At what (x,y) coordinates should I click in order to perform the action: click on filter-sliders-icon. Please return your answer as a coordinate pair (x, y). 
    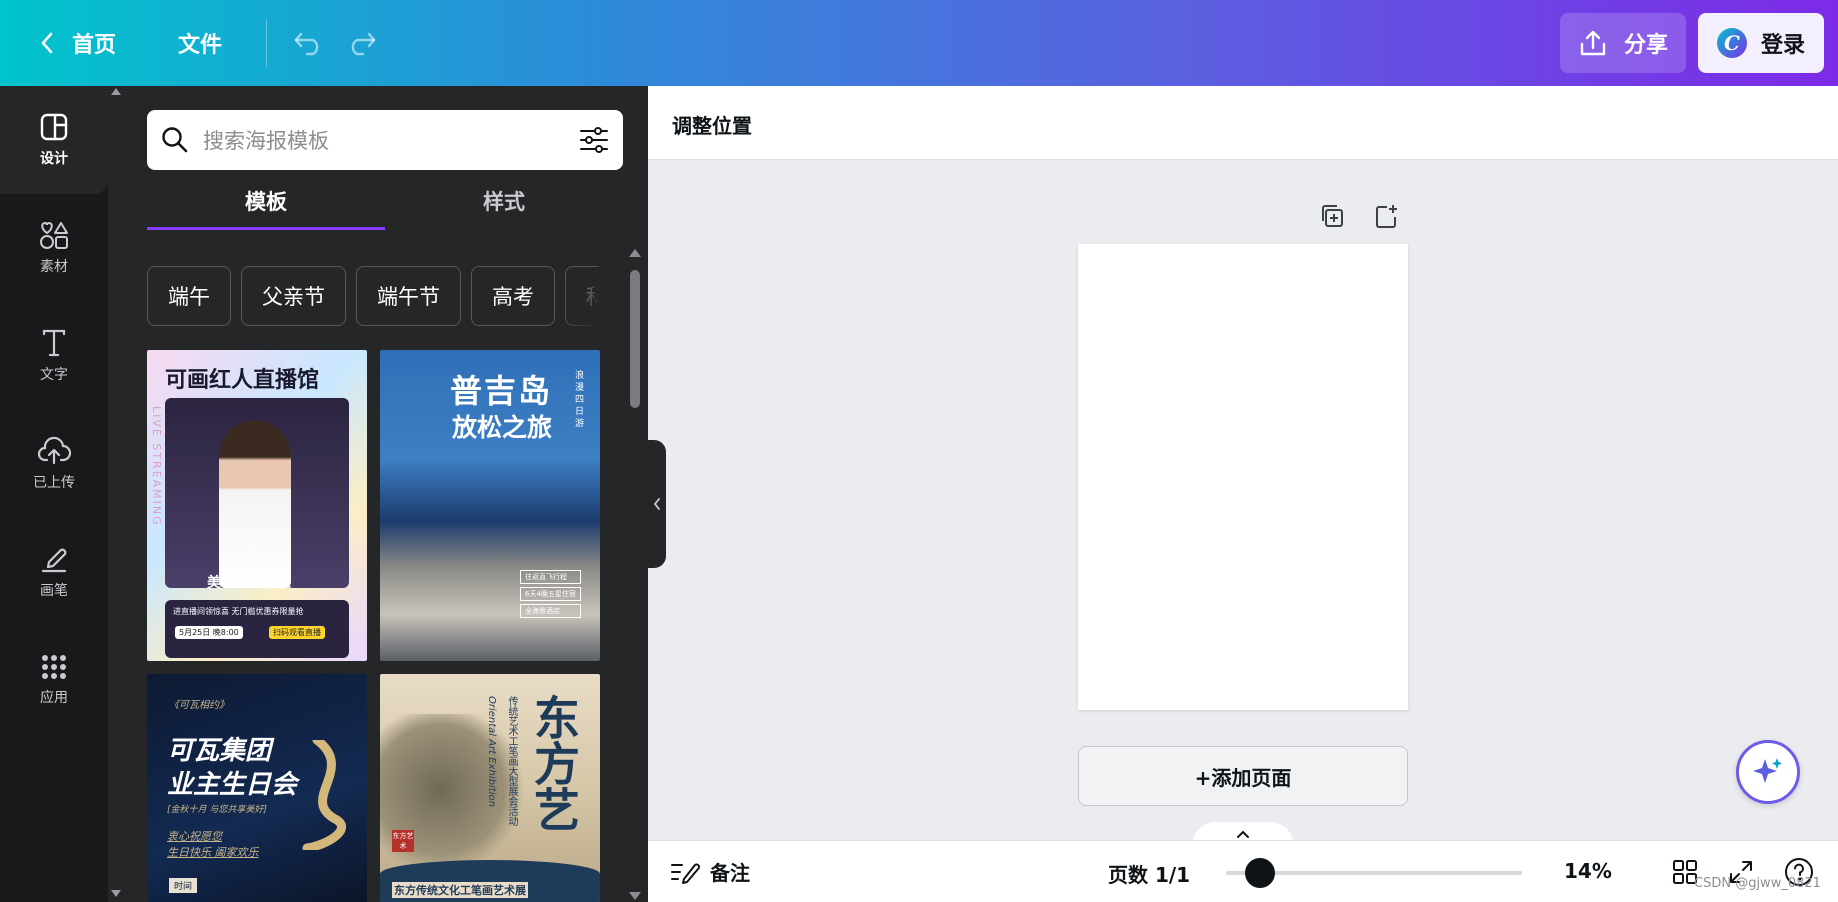
    Looking at the image, I should click on (594, 140).